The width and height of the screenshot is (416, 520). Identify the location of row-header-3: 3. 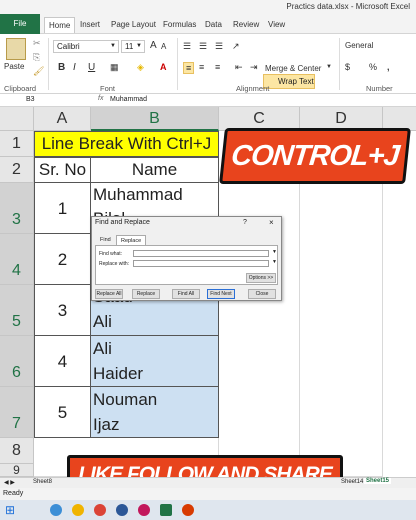
(17, 208).